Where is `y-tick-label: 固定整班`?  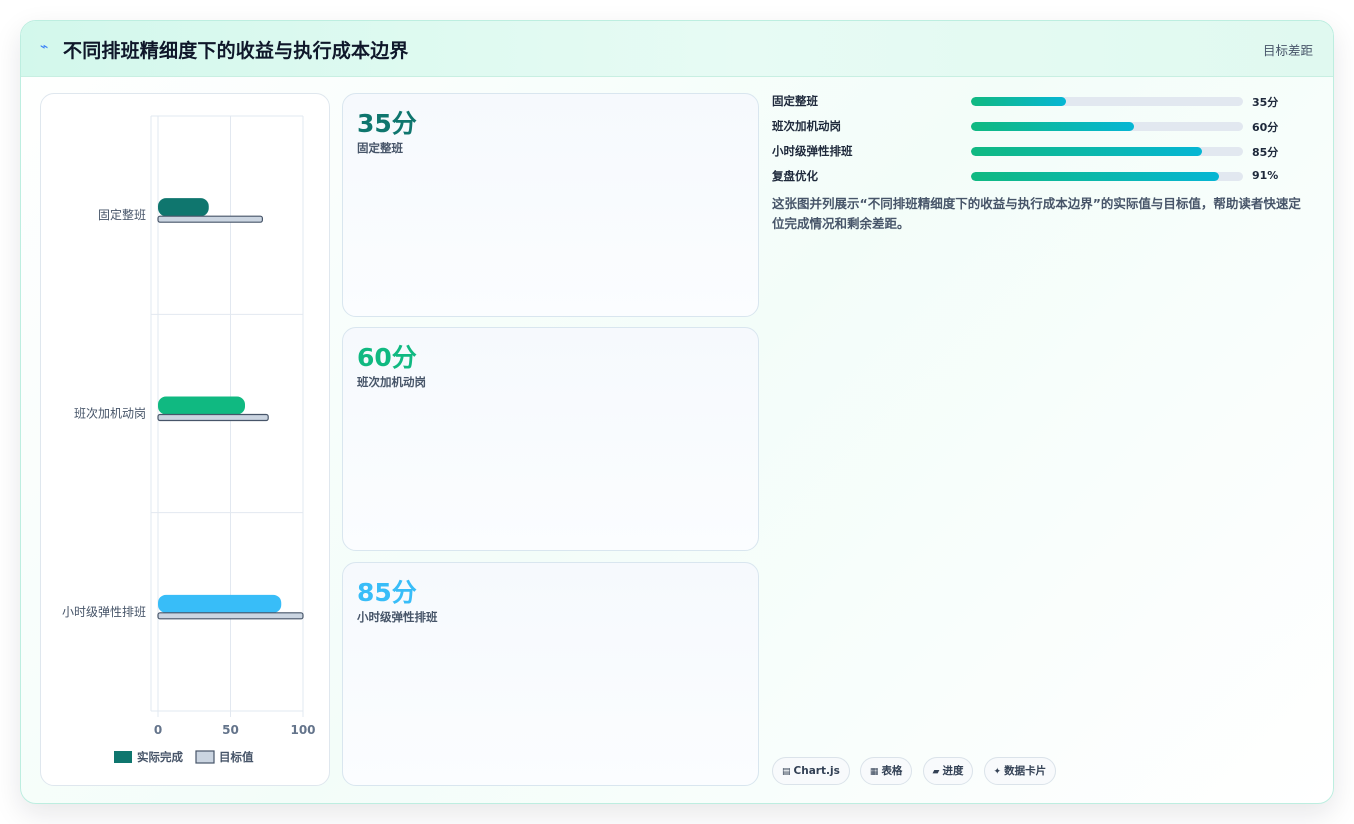
y-tick-label: 固定整班 is located at coordinates (122, 214).